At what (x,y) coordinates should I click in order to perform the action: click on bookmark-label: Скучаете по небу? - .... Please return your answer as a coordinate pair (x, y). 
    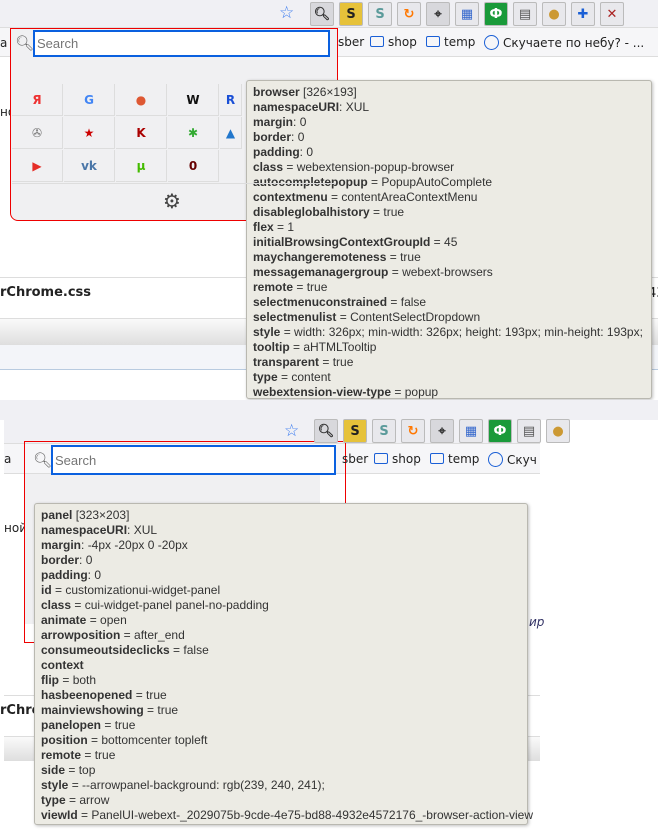
    Looking at the image, I should click on (574, 43).